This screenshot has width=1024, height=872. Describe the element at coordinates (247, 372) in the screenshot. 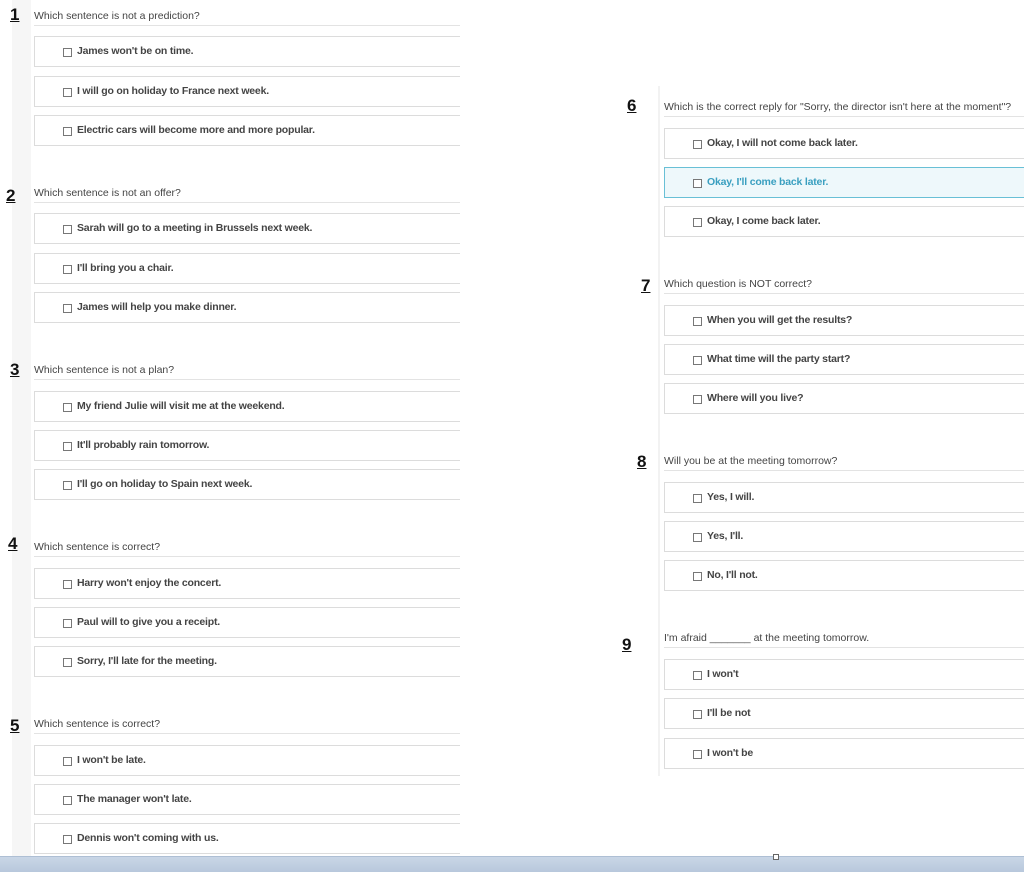

I see `question-text: Which sentence is not a plan?` at that location.